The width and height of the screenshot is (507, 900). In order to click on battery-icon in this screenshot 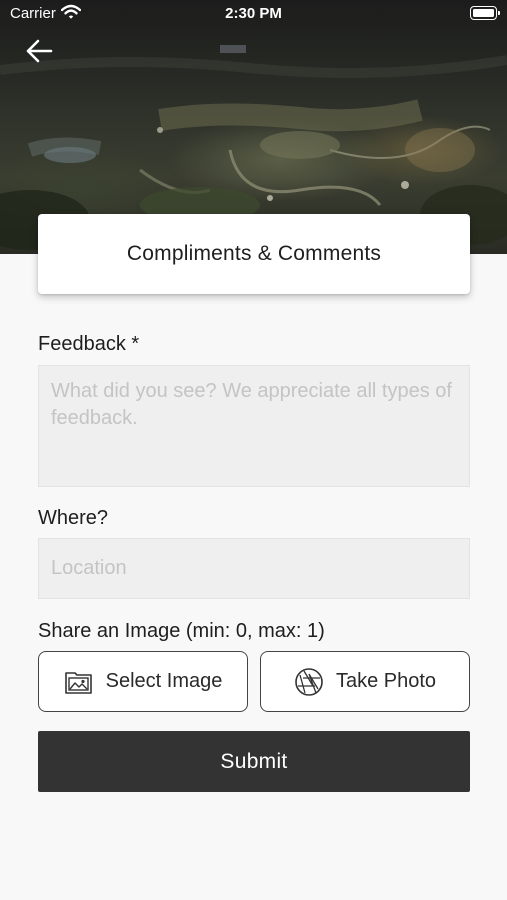, I will do `click(485, 13)`.